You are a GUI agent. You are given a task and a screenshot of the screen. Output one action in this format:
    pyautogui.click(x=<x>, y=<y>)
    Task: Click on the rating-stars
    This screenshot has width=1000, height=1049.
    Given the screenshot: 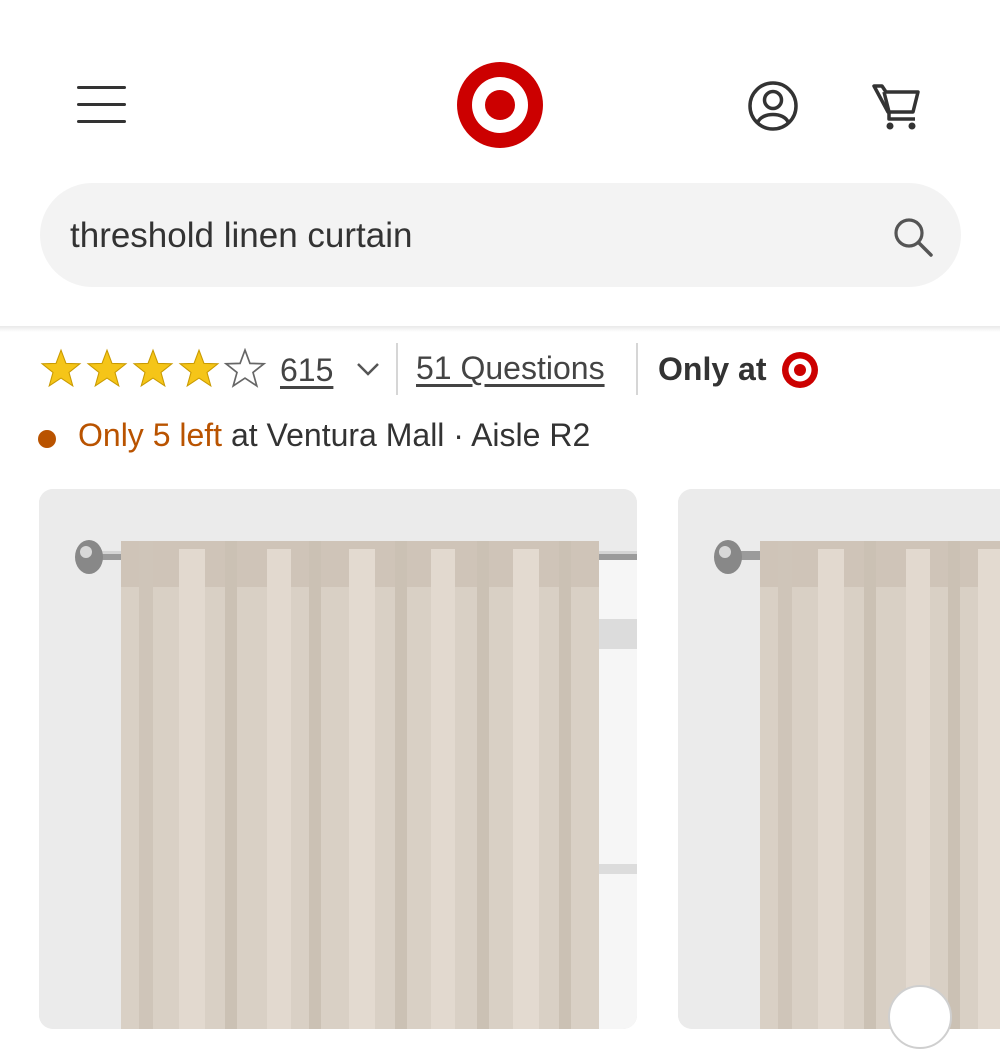 What is the action you would take?
    pyautogui.click(x=153, y=370)
    